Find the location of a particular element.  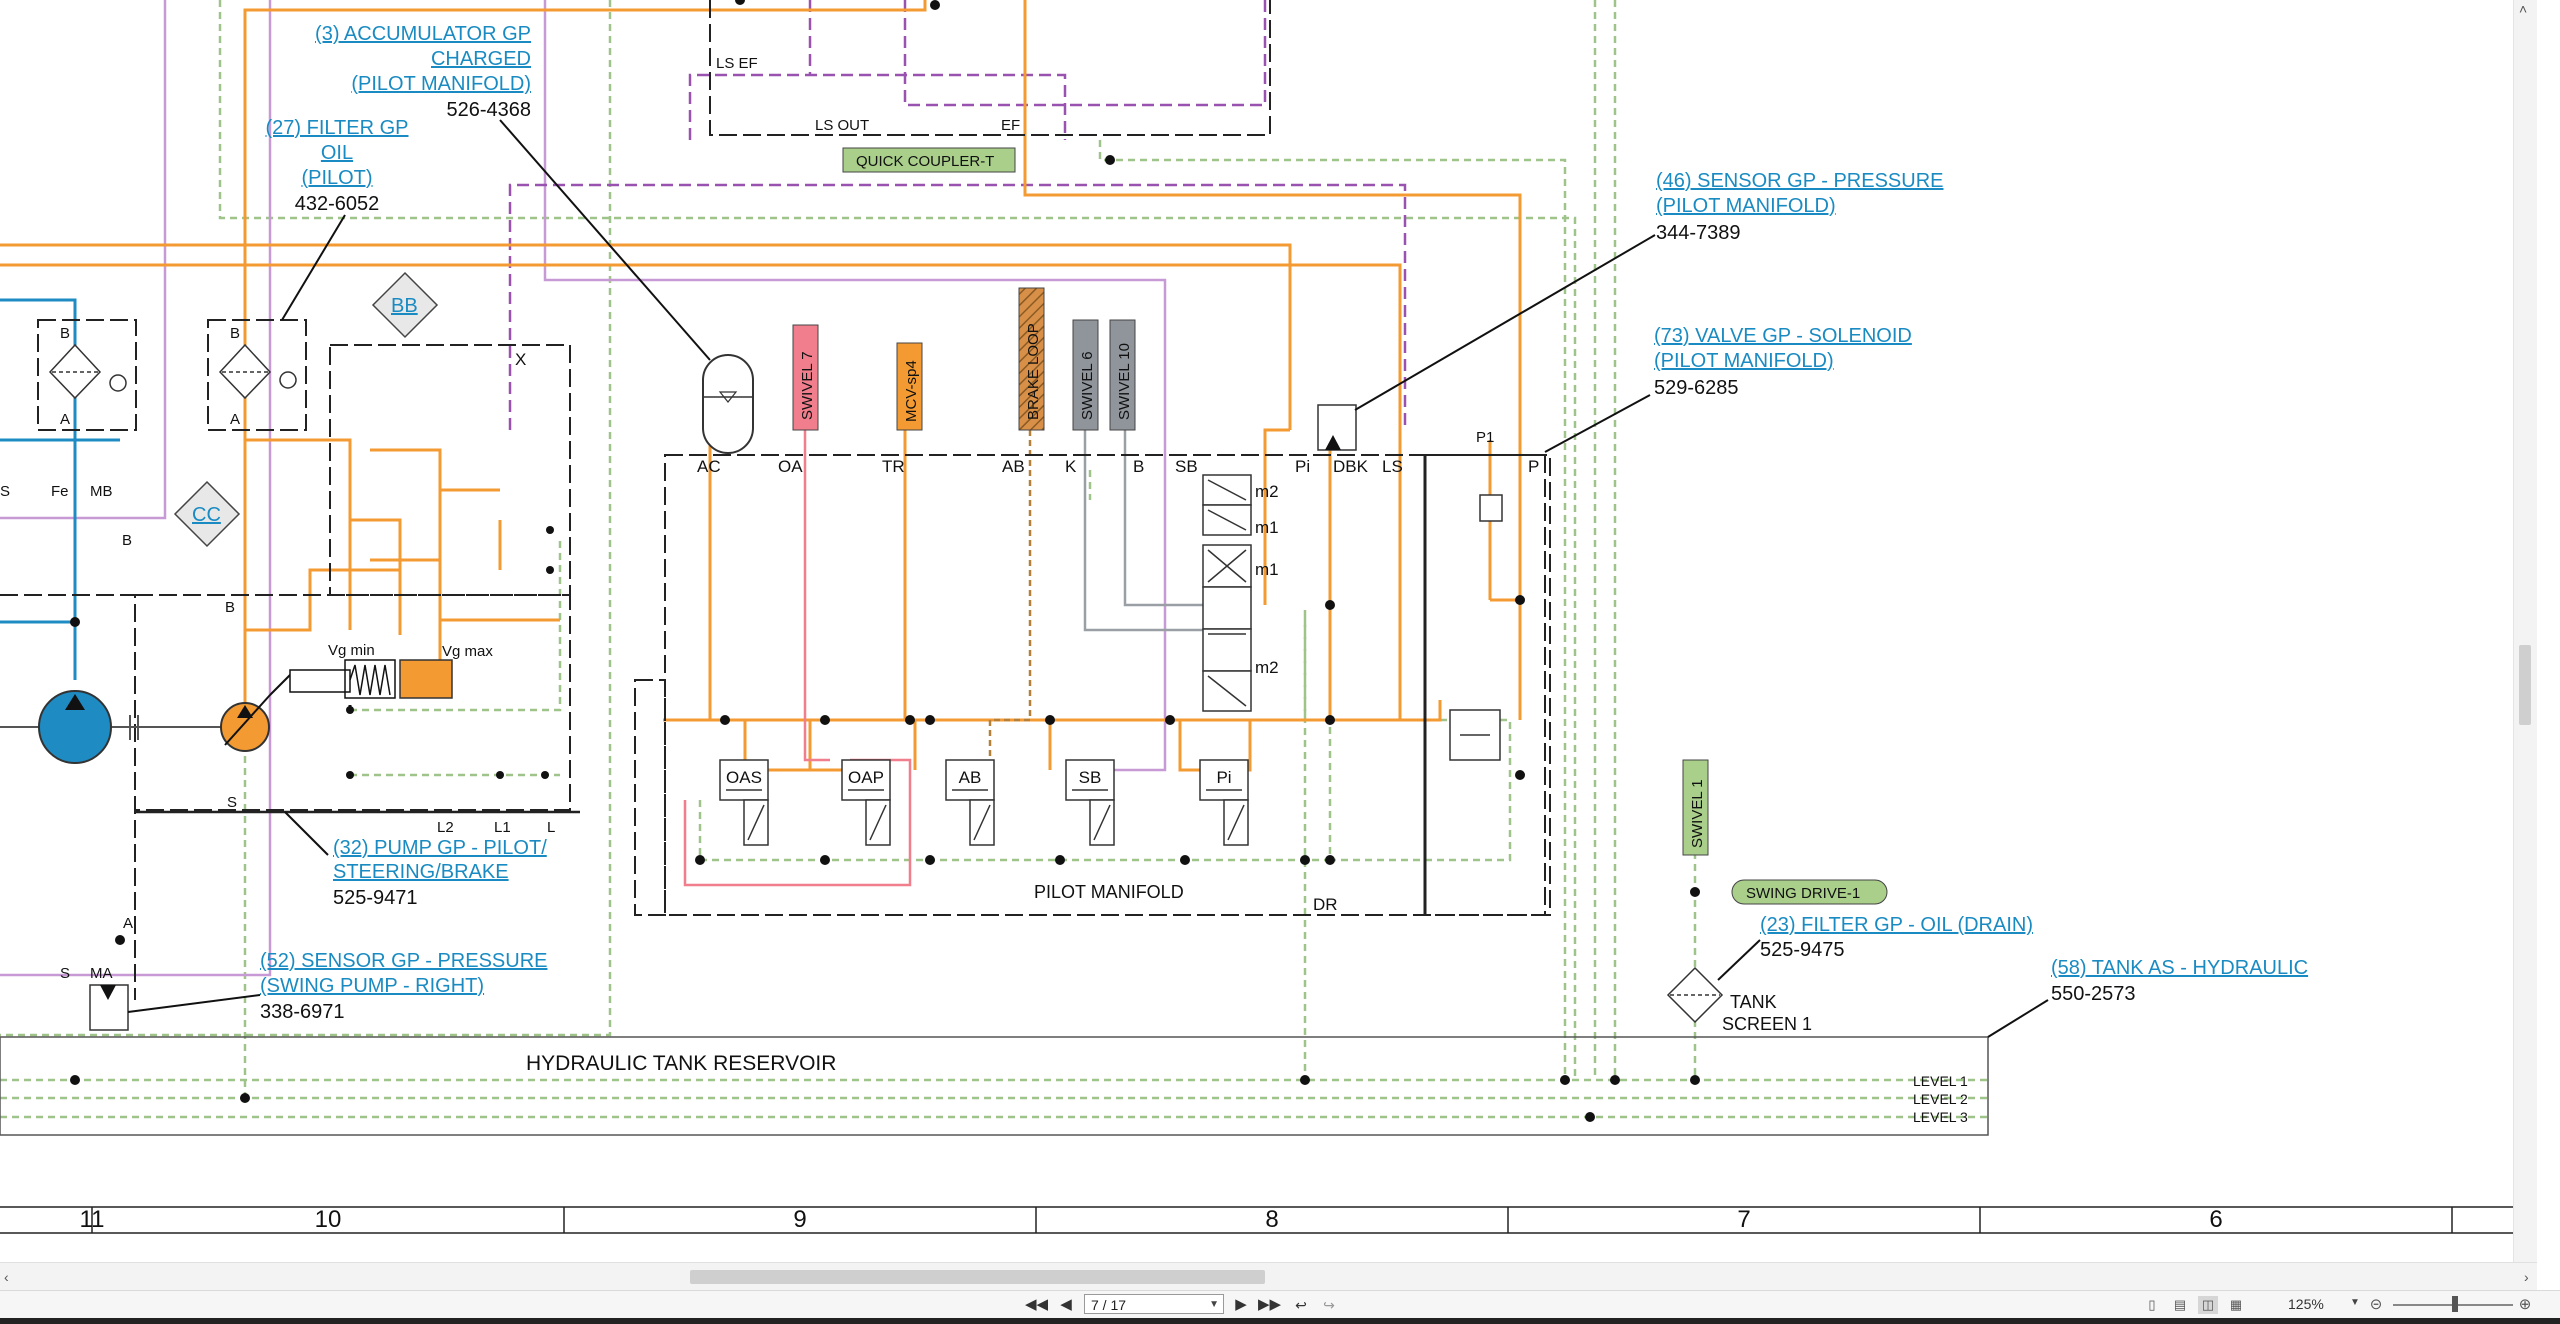

port-label: X is located at coordinates (520, 359).